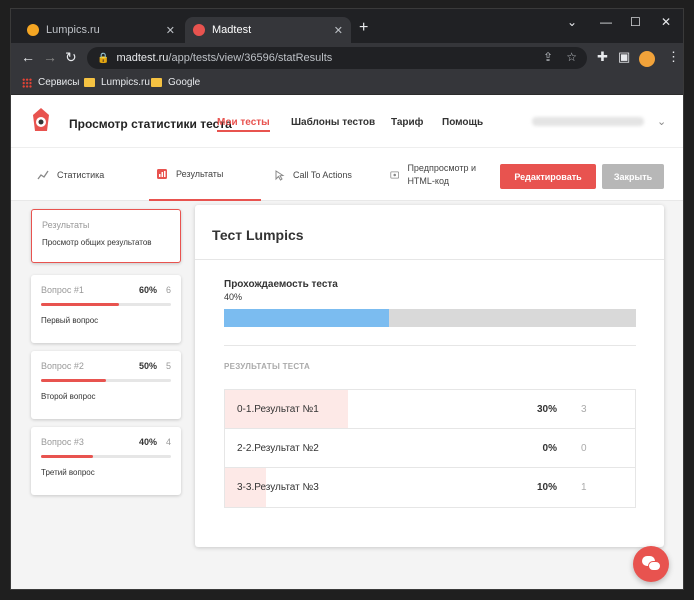  What do you see at coordinates (267, 366) in the screenshot?
I see `results-section-label: РЕЗУЛЬТАТЫ ТЕСТА` at bounding box center [267, 366].